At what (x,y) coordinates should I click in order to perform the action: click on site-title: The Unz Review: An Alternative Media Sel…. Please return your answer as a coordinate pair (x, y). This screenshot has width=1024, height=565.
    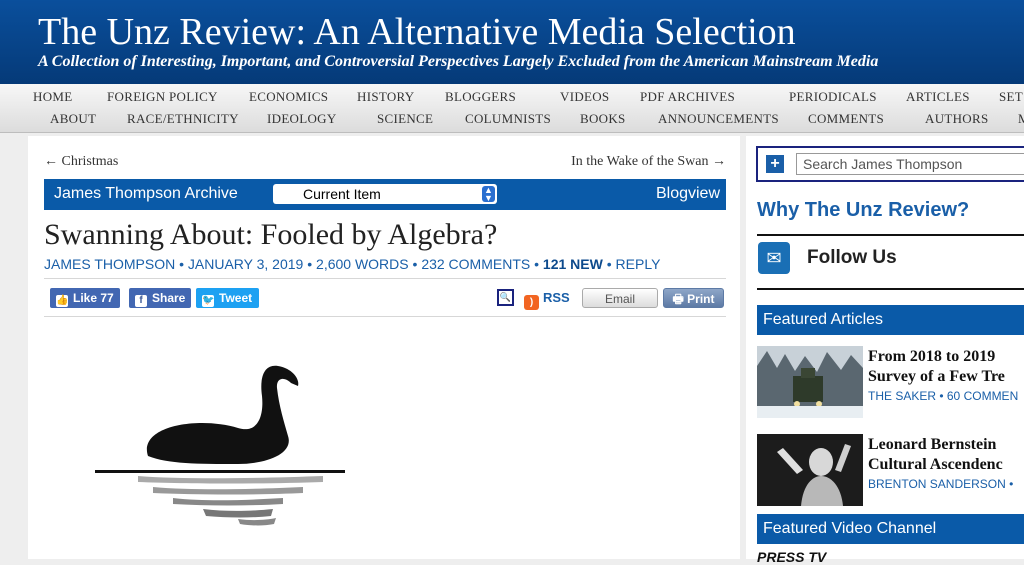
    Looking at the image, I should click on (417, 32).